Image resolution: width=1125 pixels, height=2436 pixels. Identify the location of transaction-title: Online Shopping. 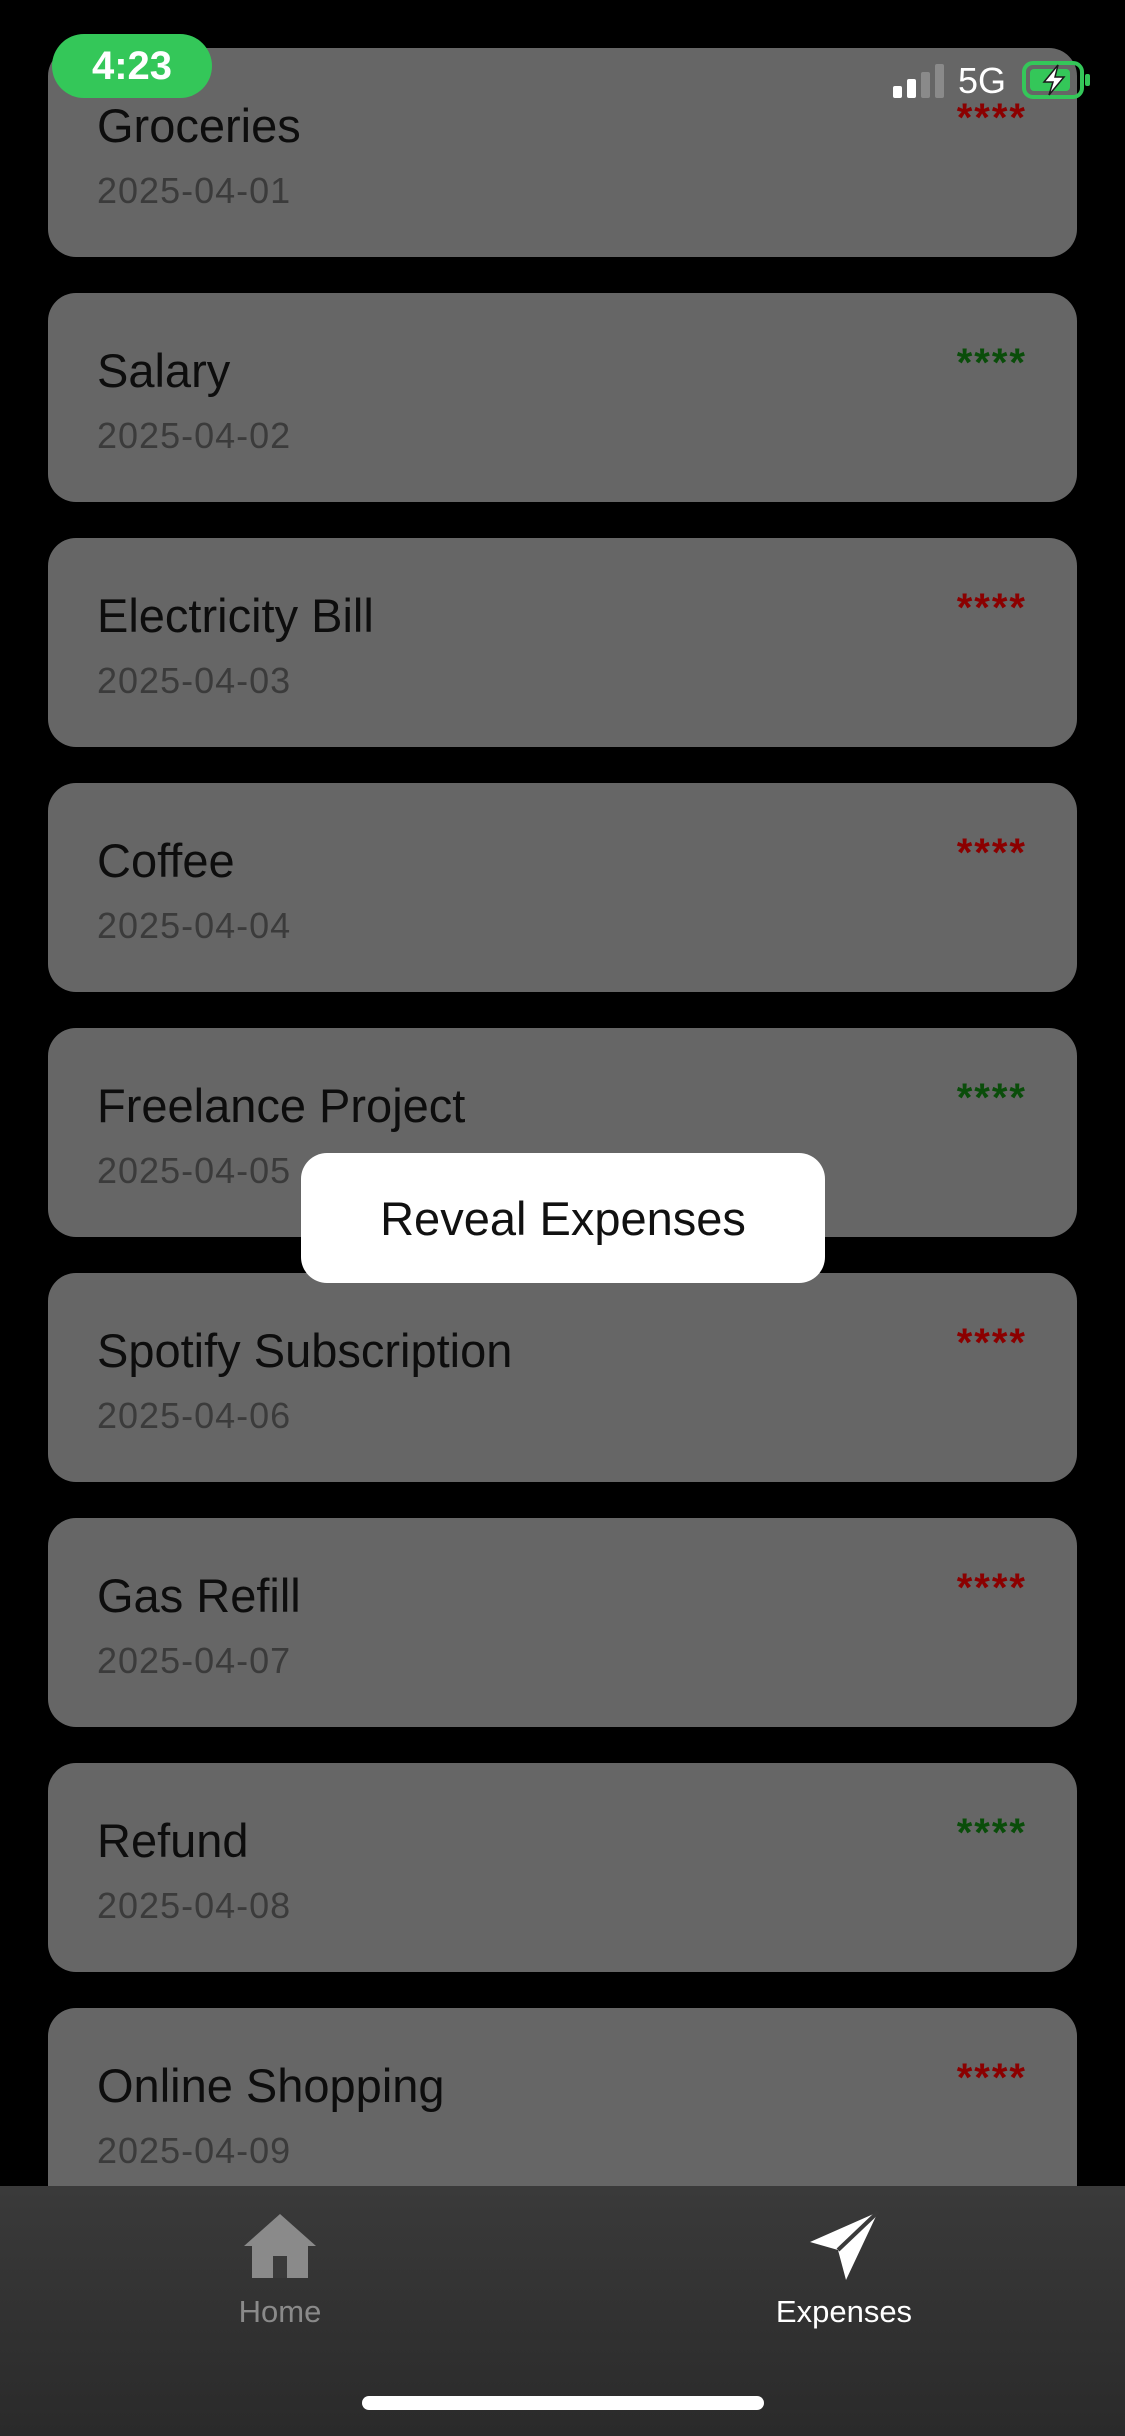
(271, 2085).